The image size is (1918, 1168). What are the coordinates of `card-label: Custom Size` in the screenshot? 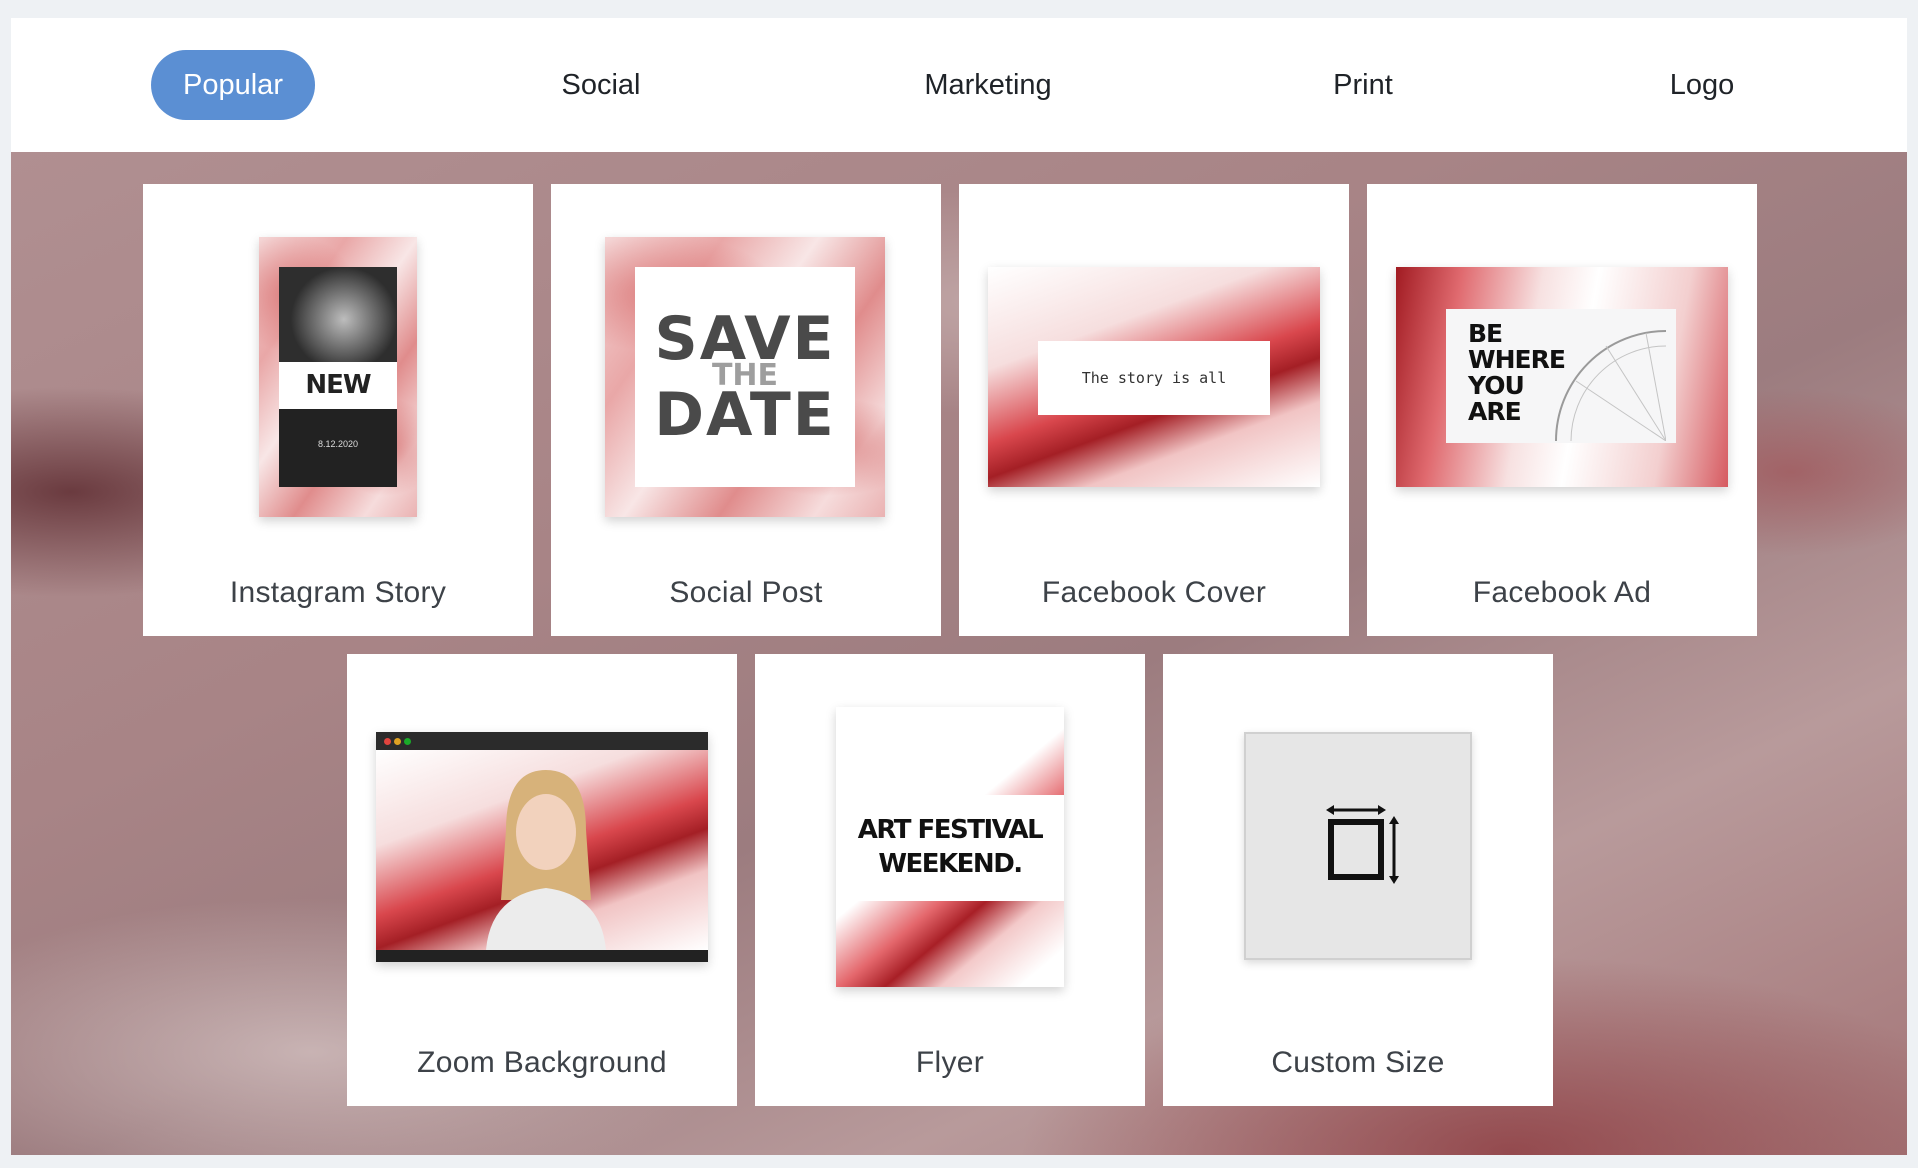 It's located at (1358, 1062).